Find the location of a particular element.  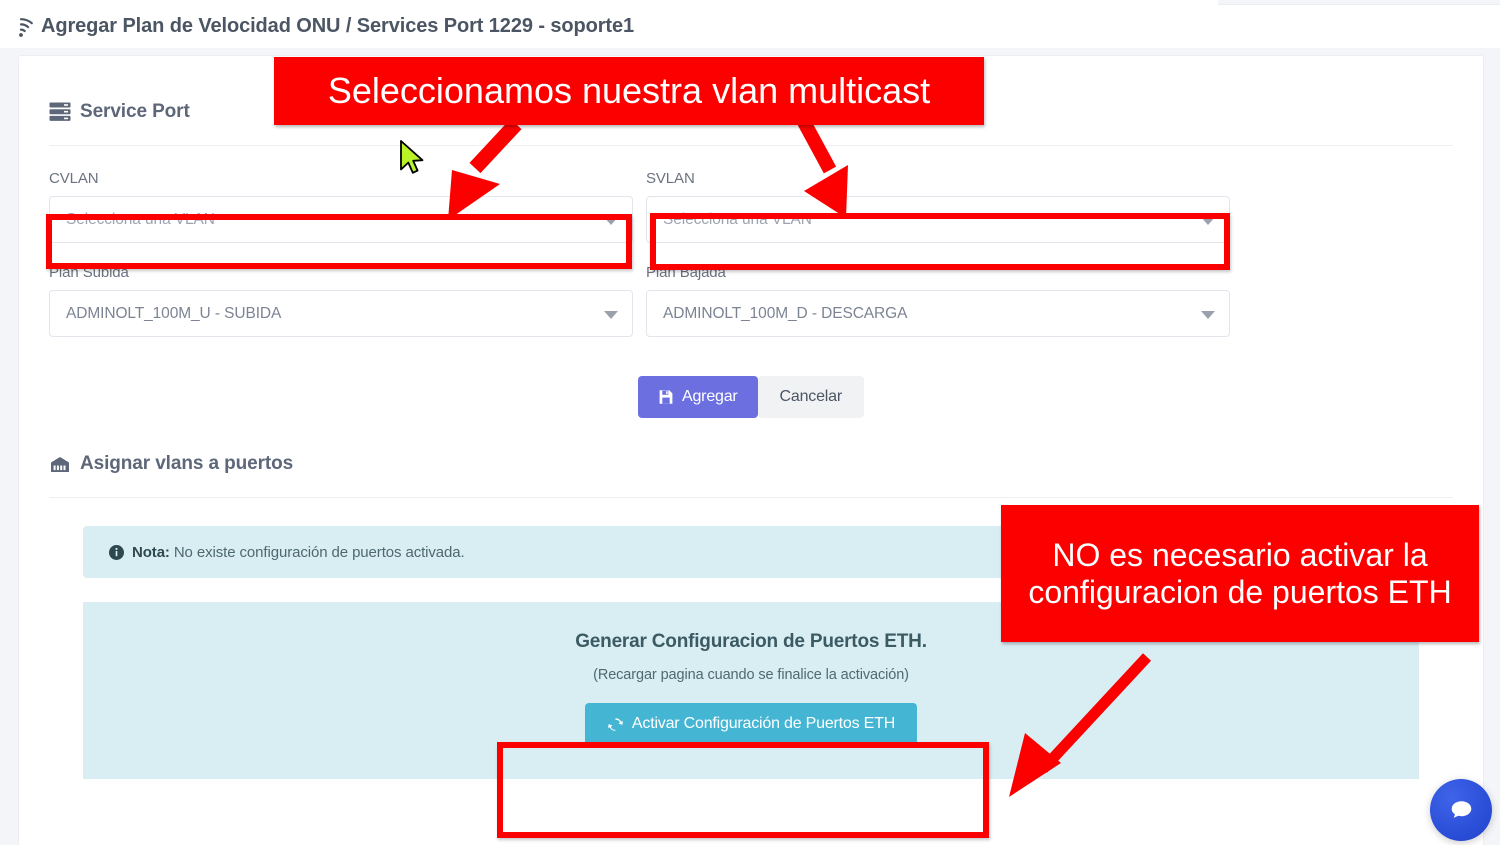

form-actions: Agregar Cancelar is located at coordinates (751, 397).